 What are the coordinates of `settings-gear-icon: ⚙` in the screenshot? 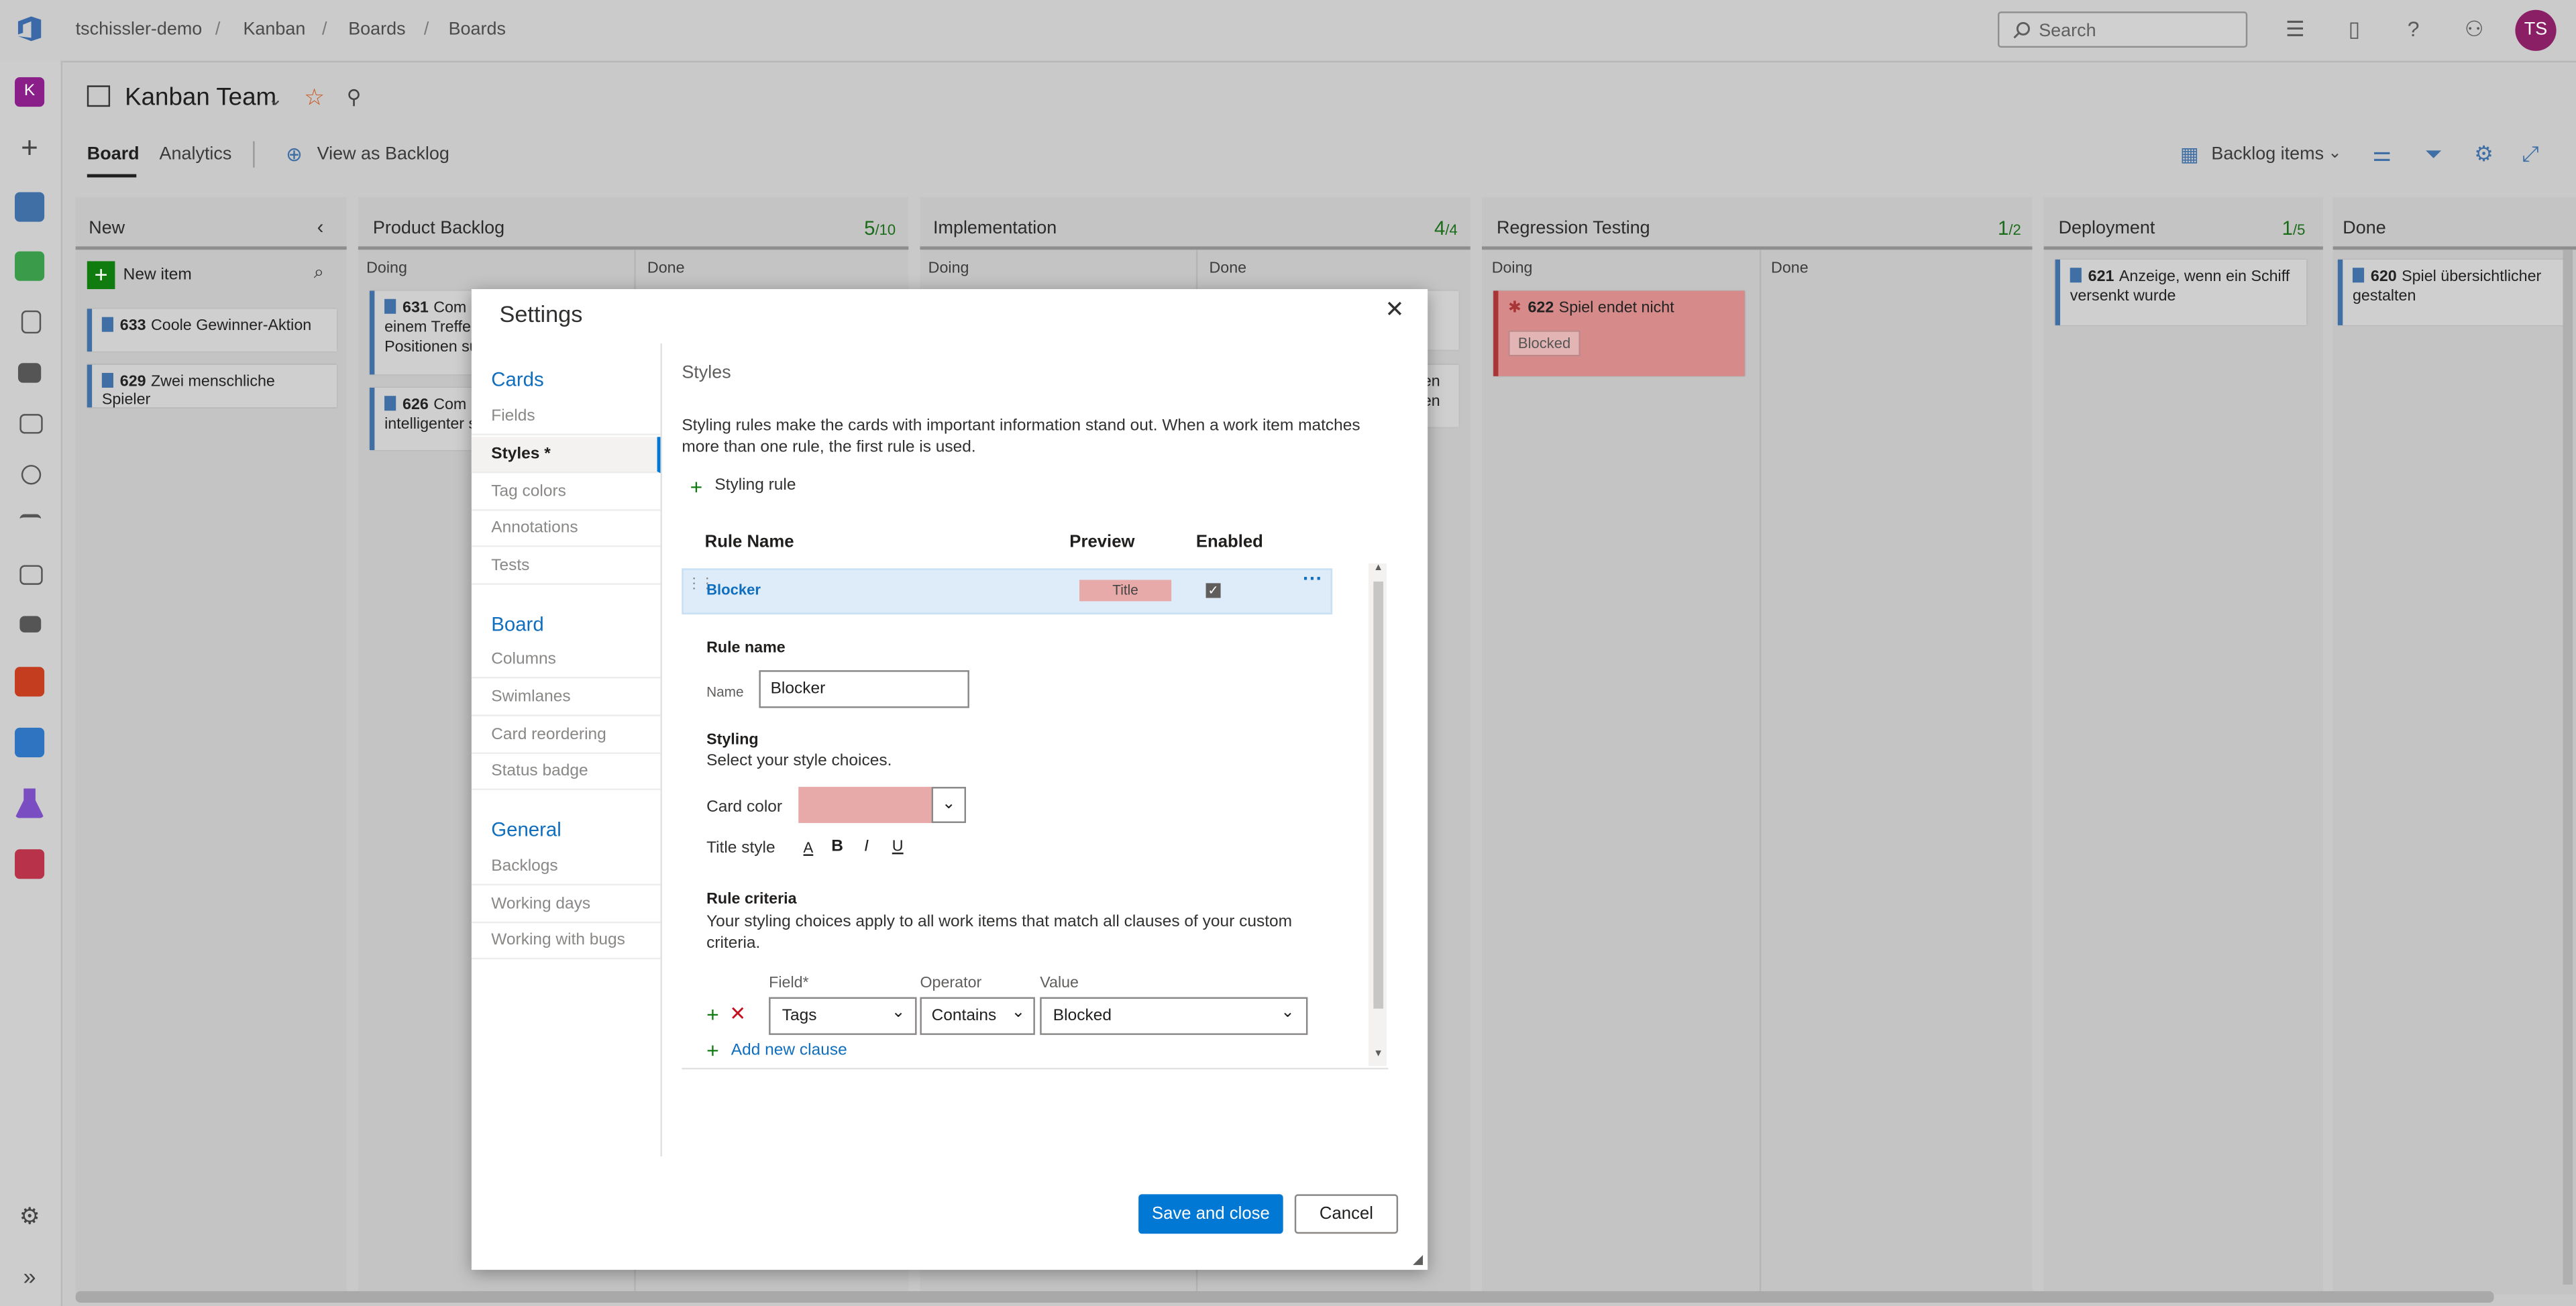 It's located at (2483, 155).